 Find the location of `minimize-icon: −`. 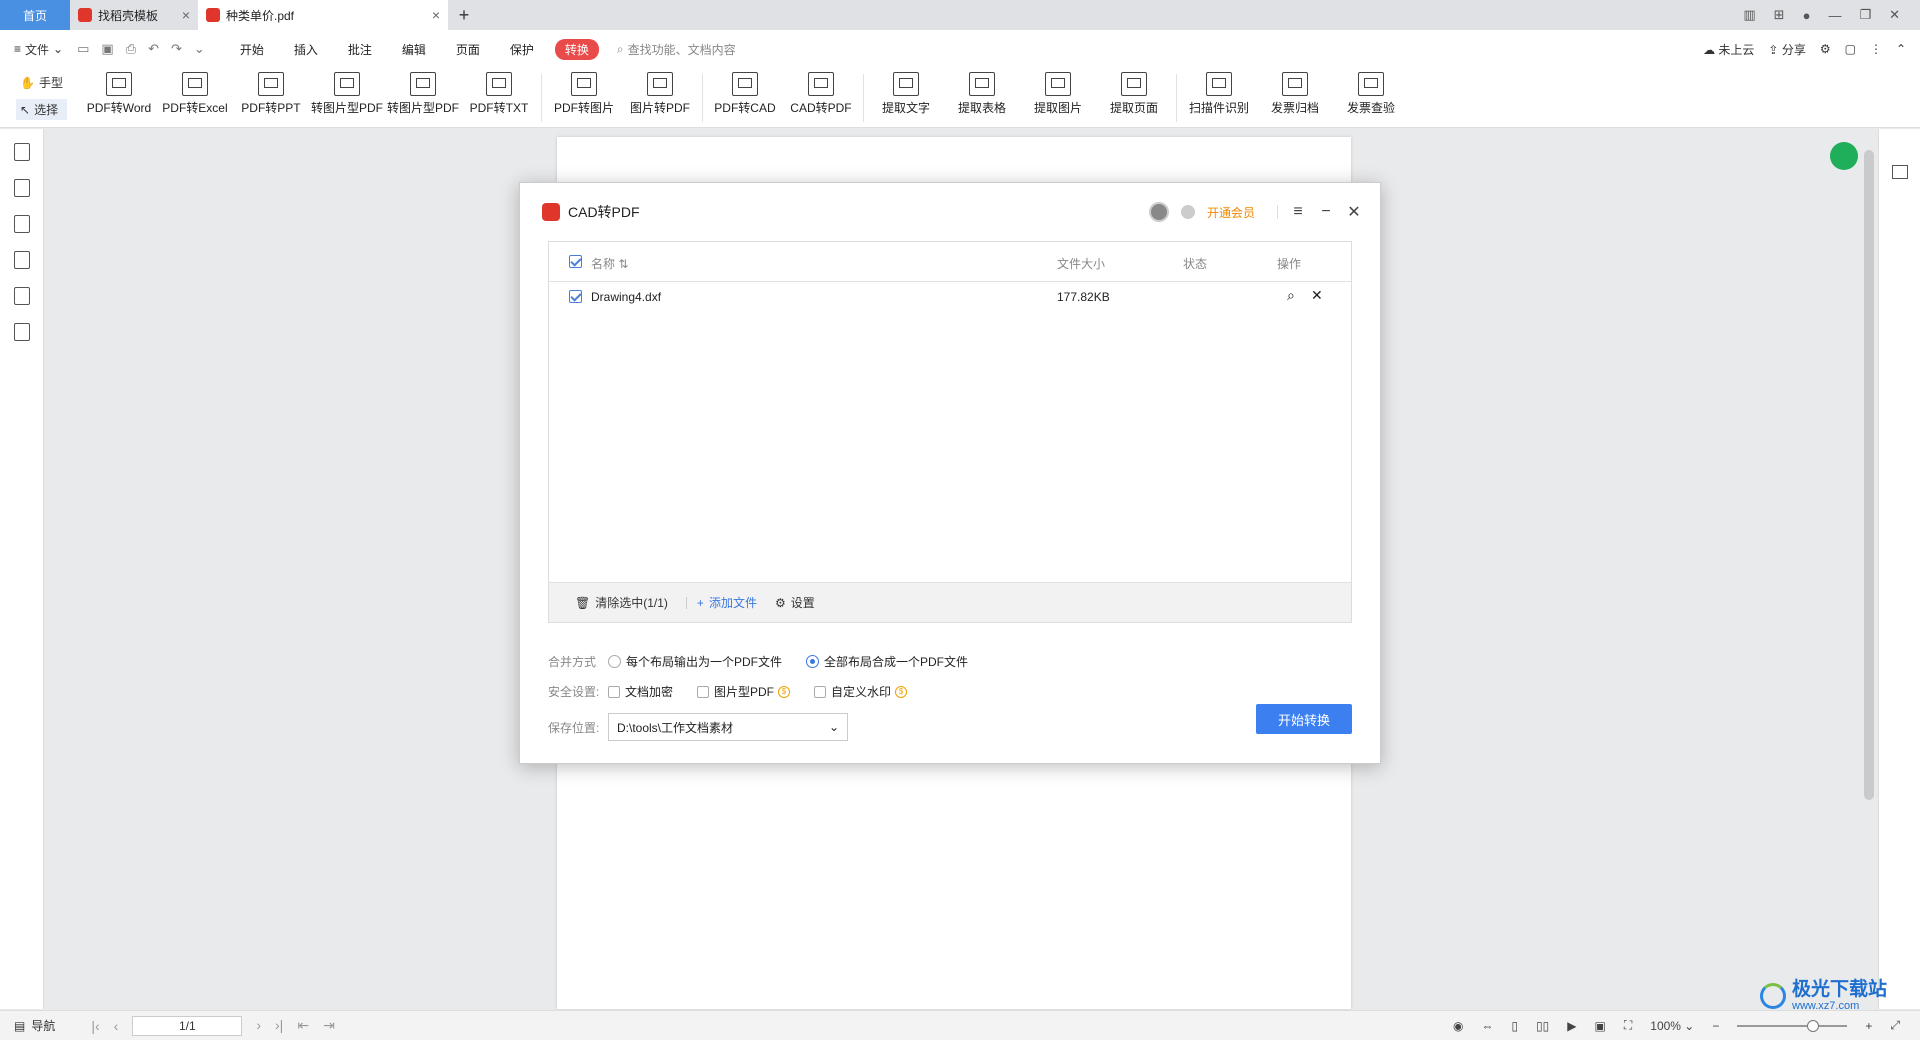

minimize-icon: − is located at coordinates (1326, 212).